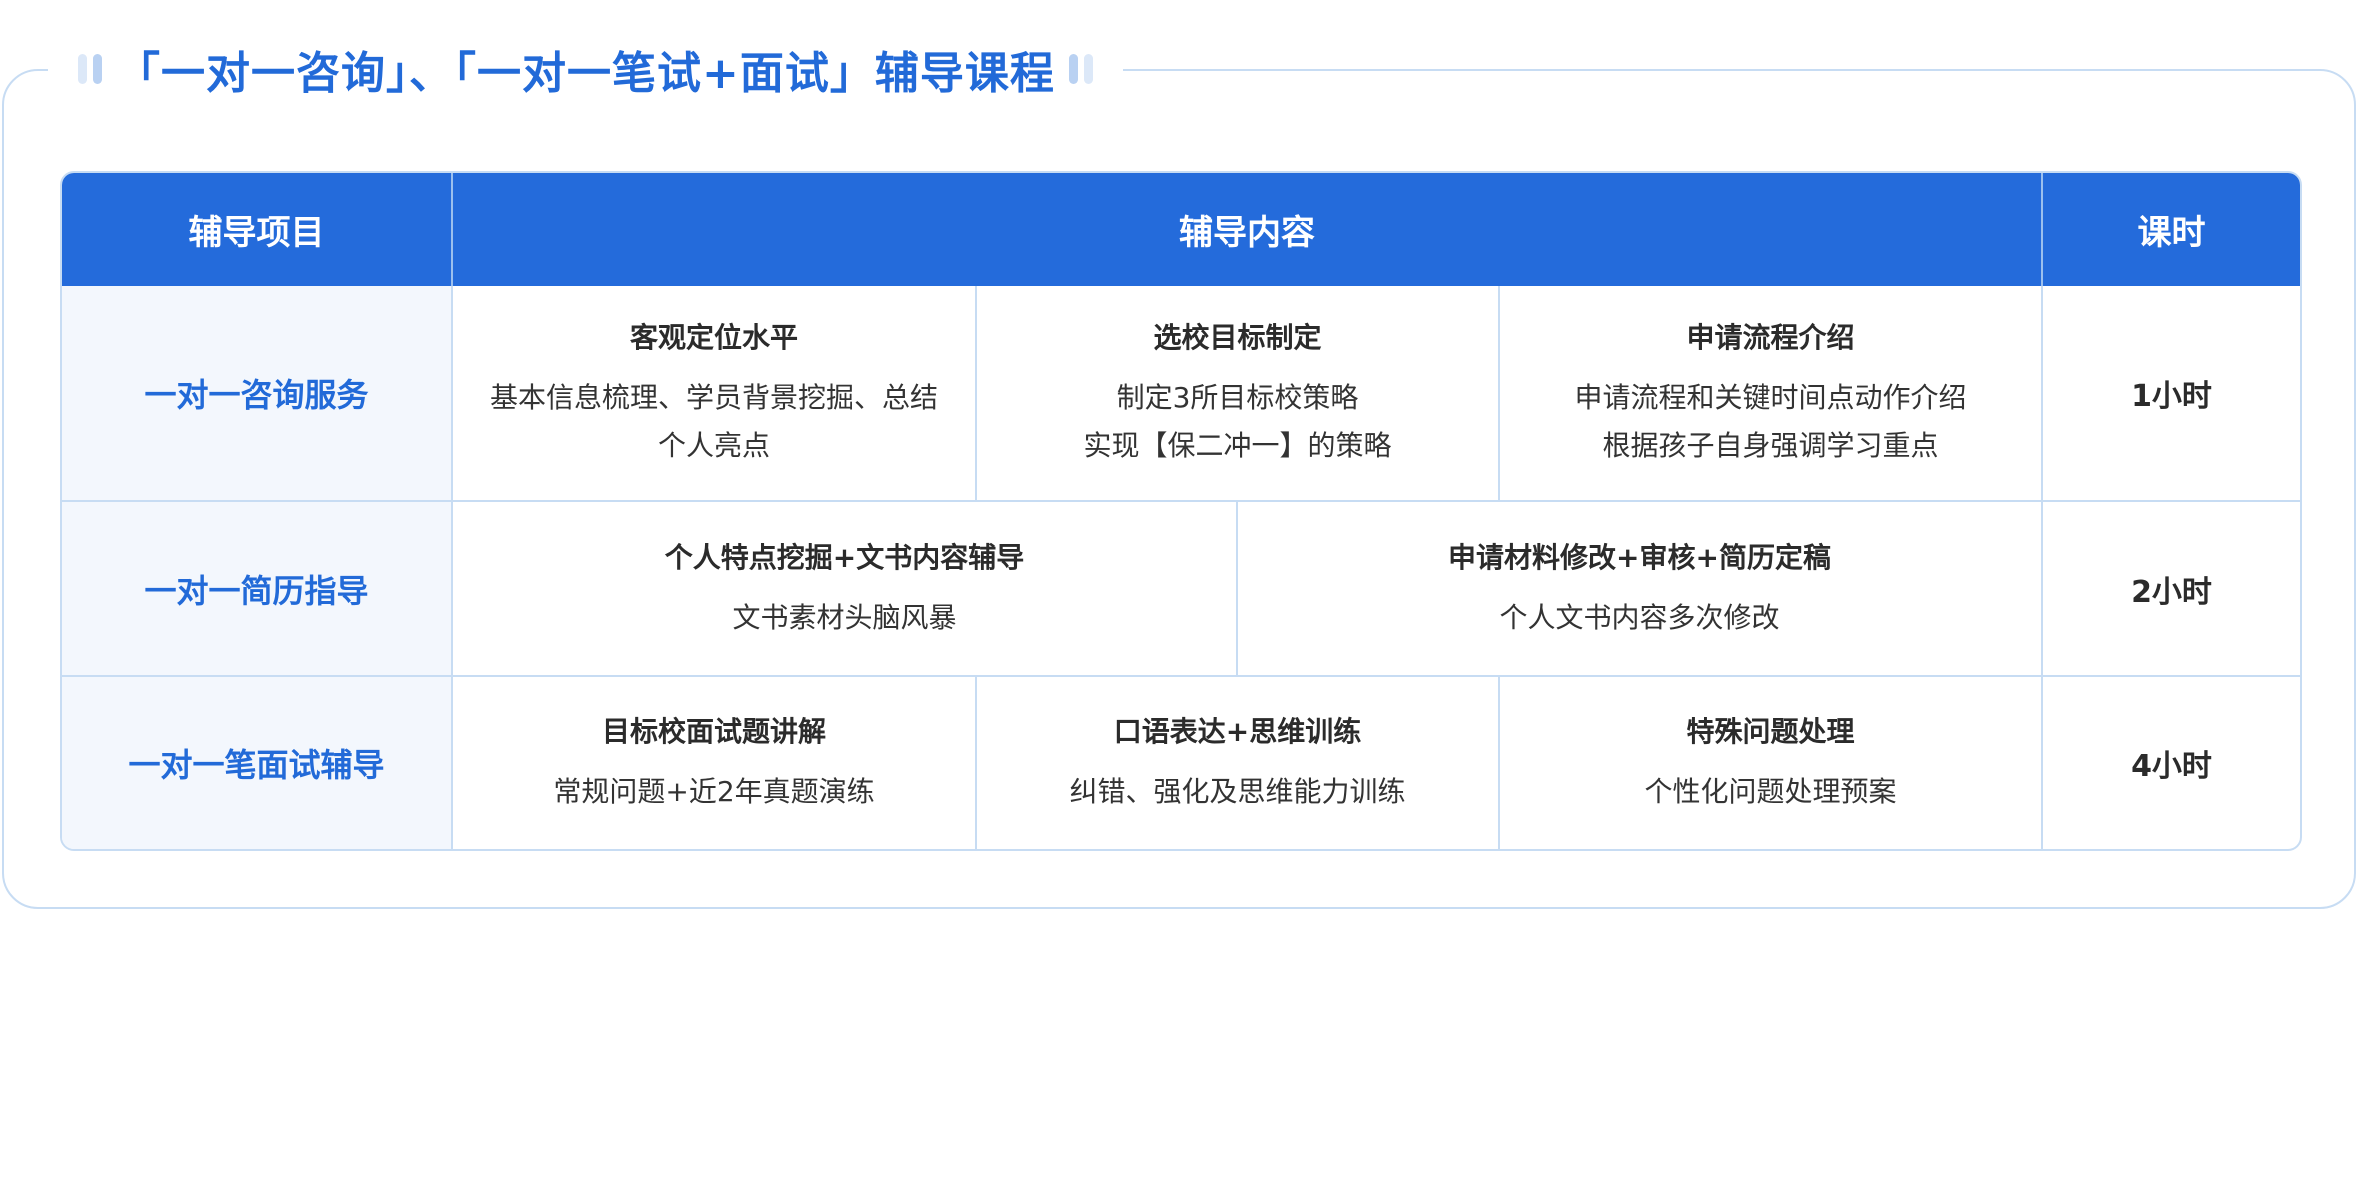  I want to click on header-hours: 课时, so click(2171, 229).